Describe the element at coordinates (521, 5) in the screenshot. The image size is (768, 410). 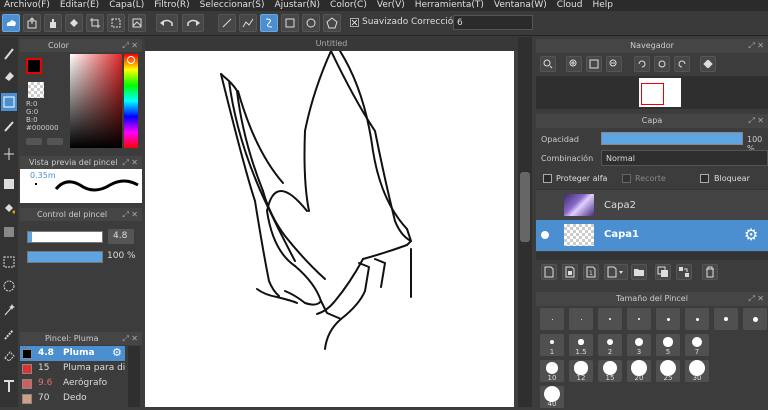
I see `menu-item: Ventana(W)` at that location.